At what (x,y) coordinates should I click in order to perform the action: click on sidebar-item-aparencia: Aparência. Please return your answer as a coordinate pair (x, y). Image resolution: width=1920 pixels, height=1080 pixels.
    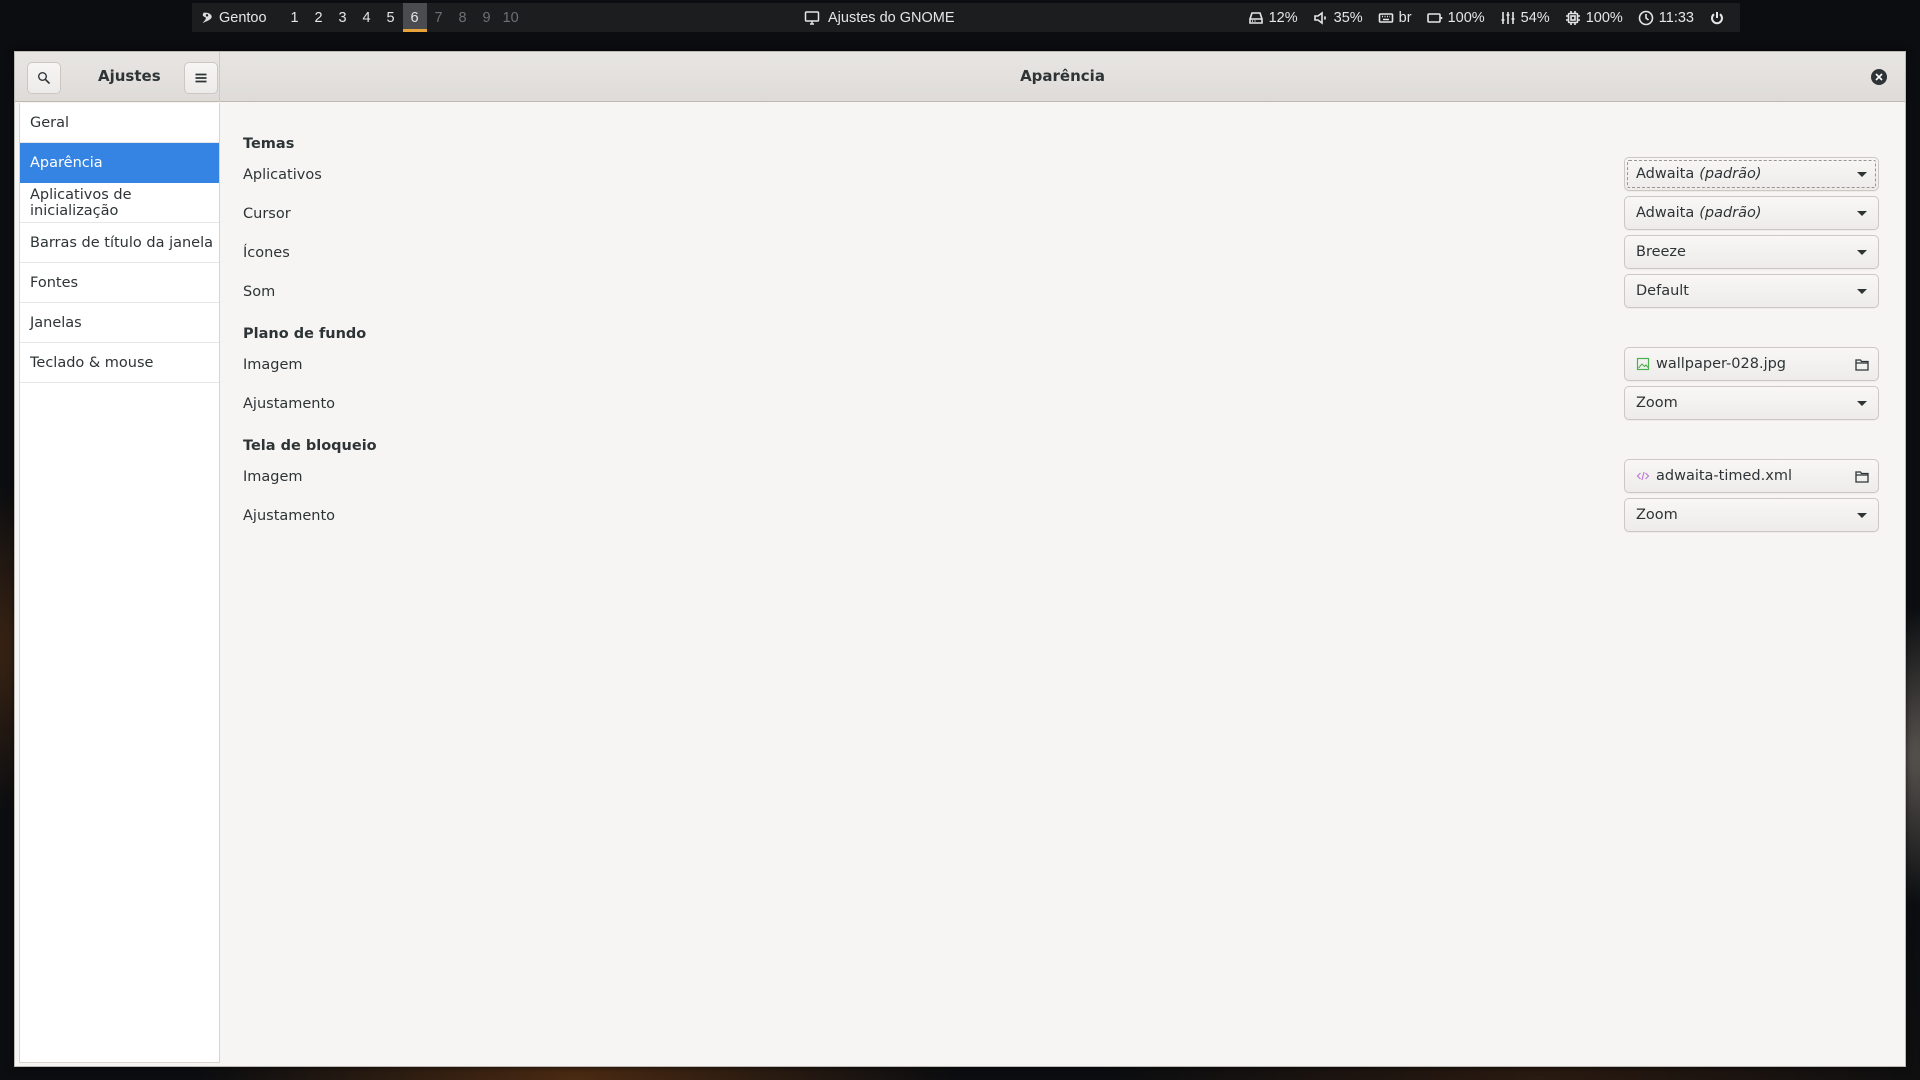
    Looking at the image, I should click on (119, 163).